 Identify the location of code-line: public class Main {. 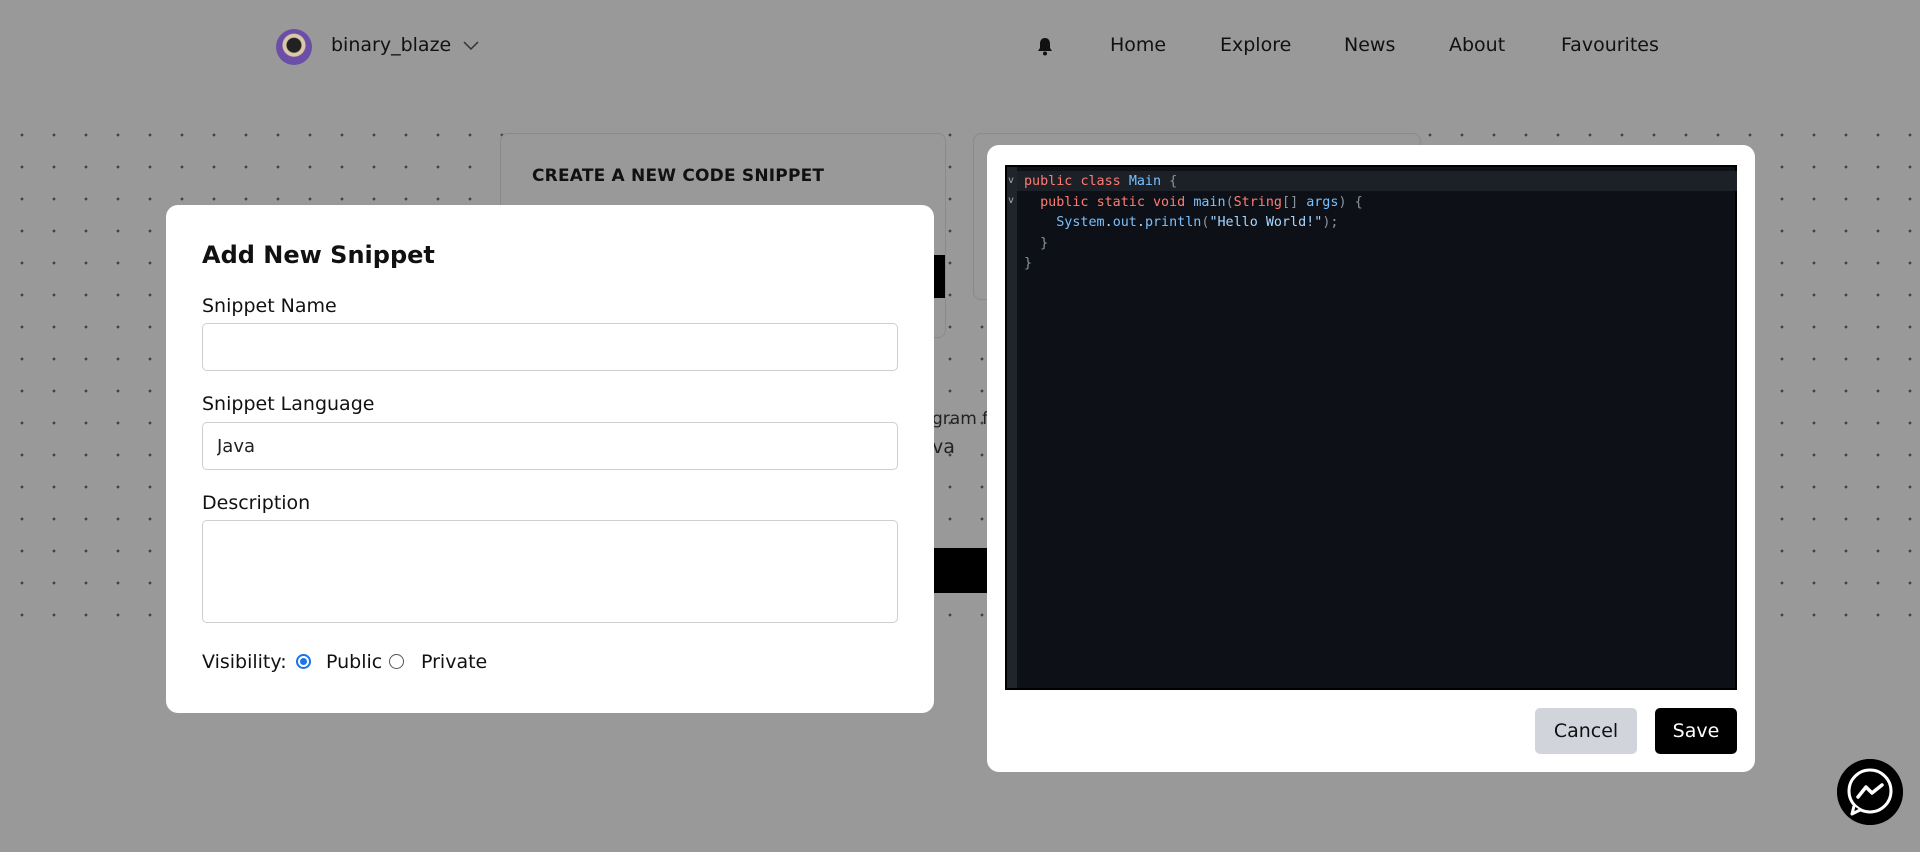
(1101, 181).